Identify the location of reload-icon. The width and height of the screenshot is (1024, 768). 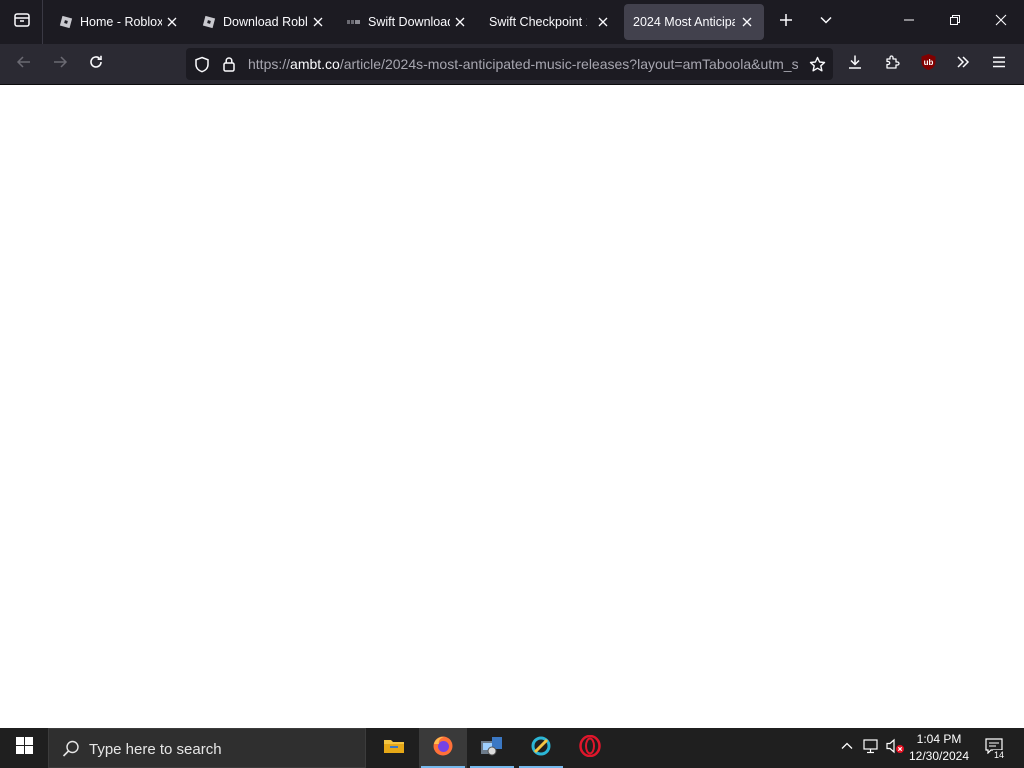
(96, 64).